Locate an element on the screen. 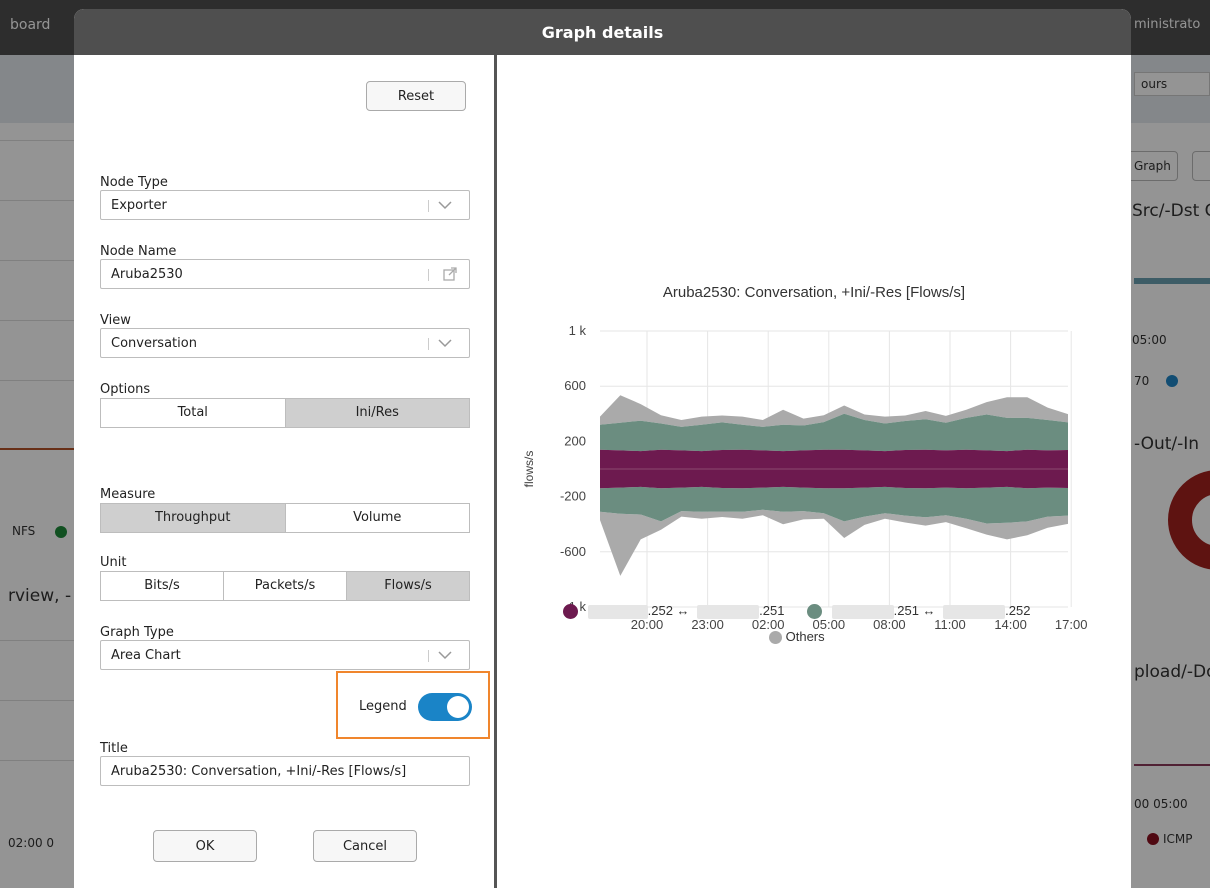 The image size is (1210, 888). legend-label-start: .251 ↔ is located at coordinates (914, 610).